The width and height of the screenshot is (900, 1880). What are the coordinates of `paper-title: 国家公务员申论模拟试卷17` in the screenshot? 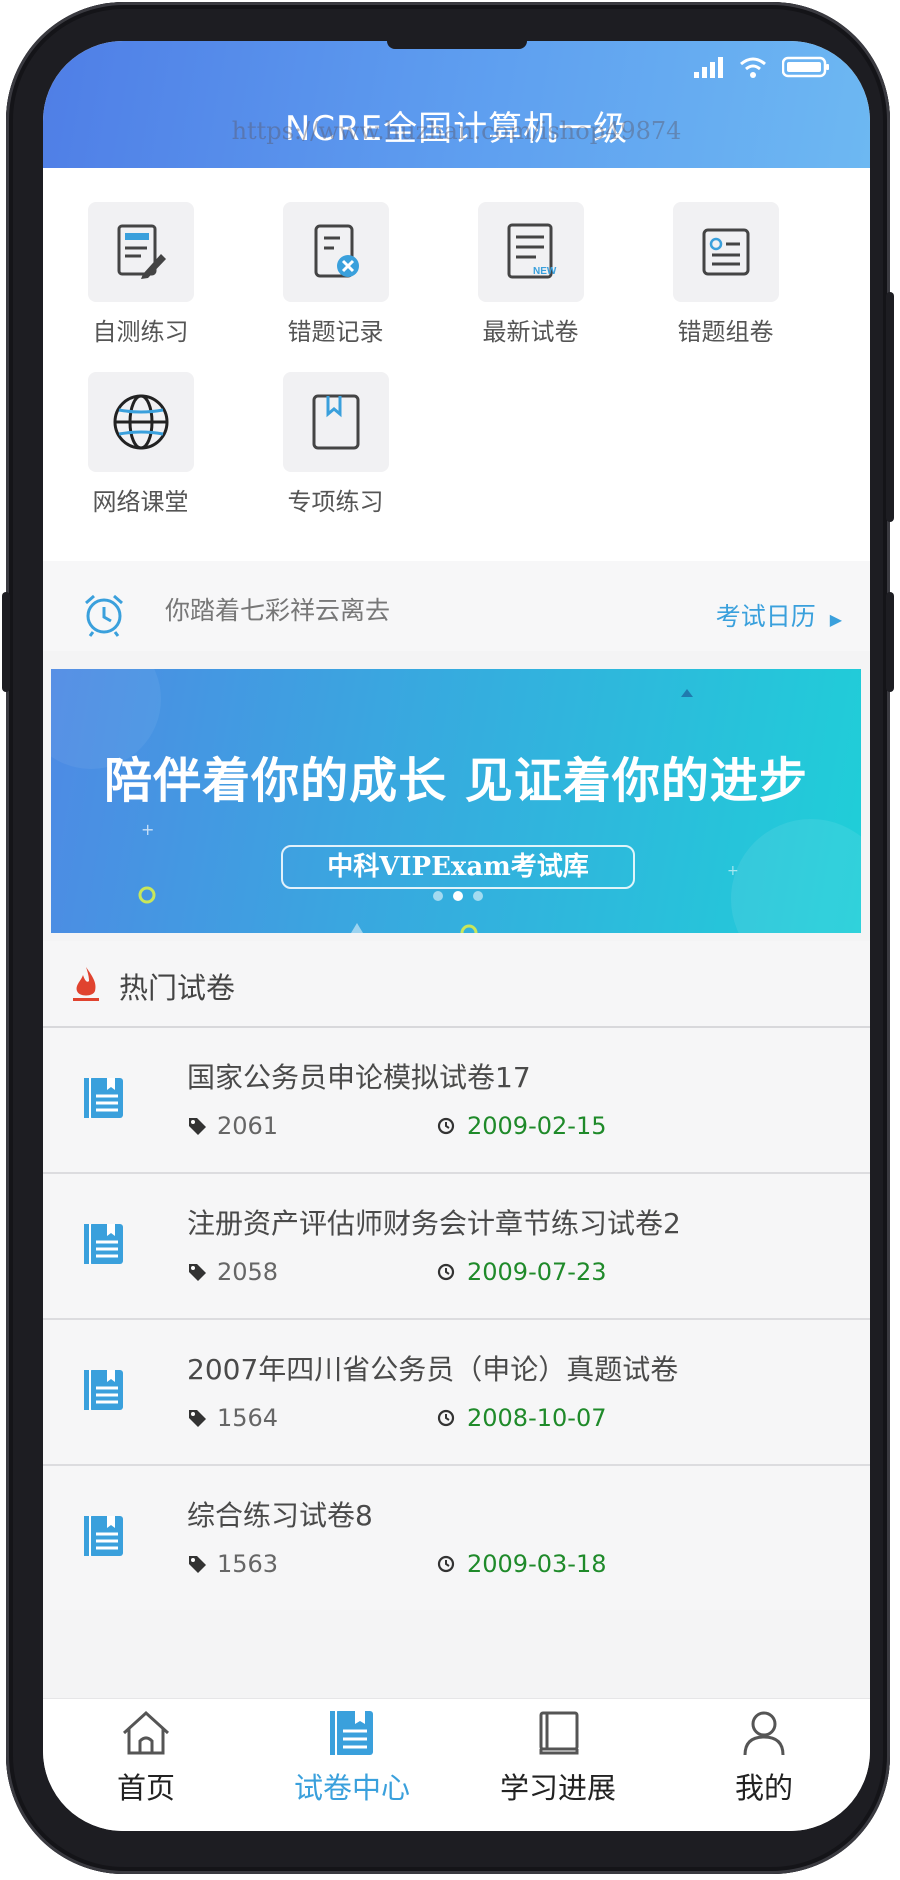 It's located at (359, 1077).